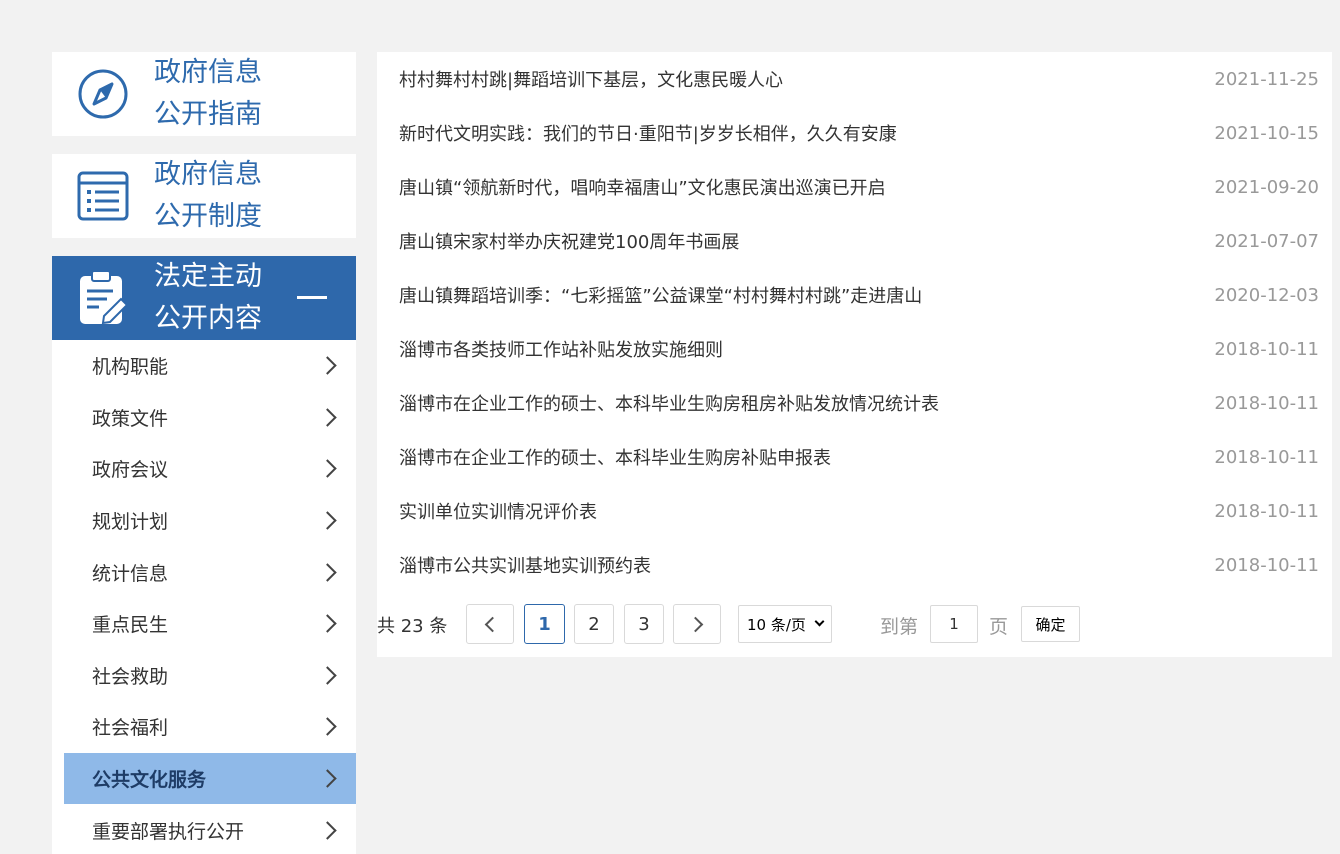  Describe the element at coordinates (660, 295) in the screenshot. I see `article-title: 唐山镇舞蹈培训季：“七彩摇篮”公益课堂“村村舞村村跳”走进唐山` at that location.